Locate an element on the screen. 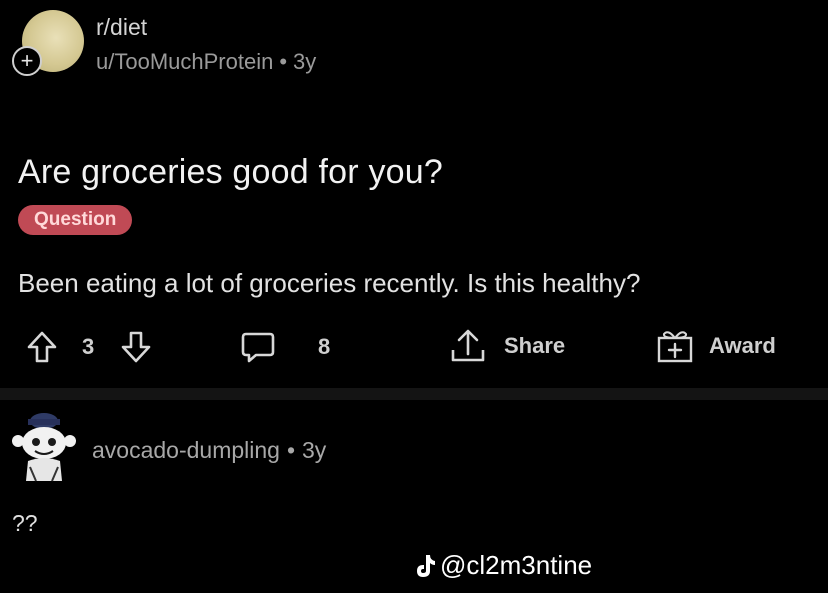 This screenshot has height=593, width=828. arrow-up-icon is located at coordinates (42, 347).